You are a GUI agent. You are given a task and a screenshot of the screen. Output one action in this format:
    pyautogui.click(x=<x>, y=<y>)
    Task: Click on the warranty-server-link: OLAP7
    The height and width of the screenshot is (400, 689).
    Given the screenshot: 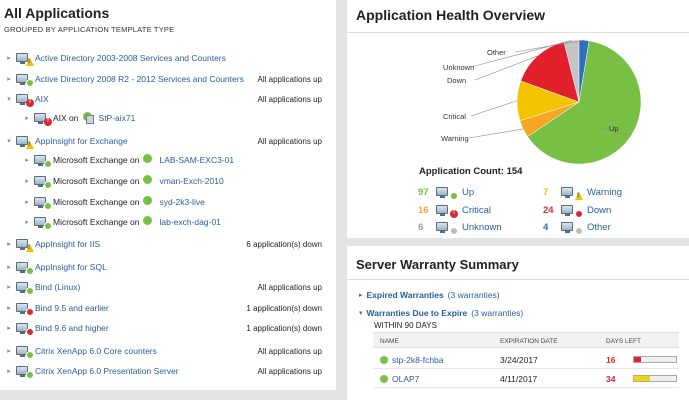 What is the action you would take?
    pyautogui.click(x=405, y=379)
    